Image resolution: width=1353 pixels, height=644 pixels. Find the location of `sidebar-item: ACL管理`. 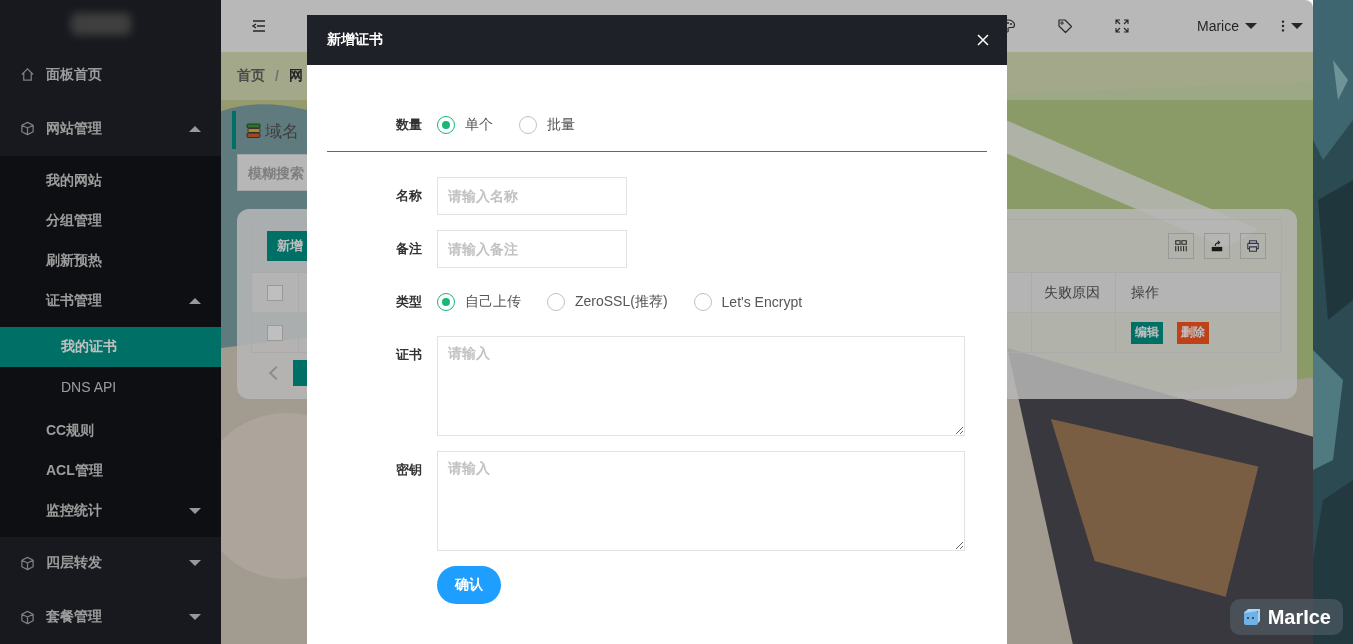

sidebar-item: ACL管理 is located at coordinates (110, 470).